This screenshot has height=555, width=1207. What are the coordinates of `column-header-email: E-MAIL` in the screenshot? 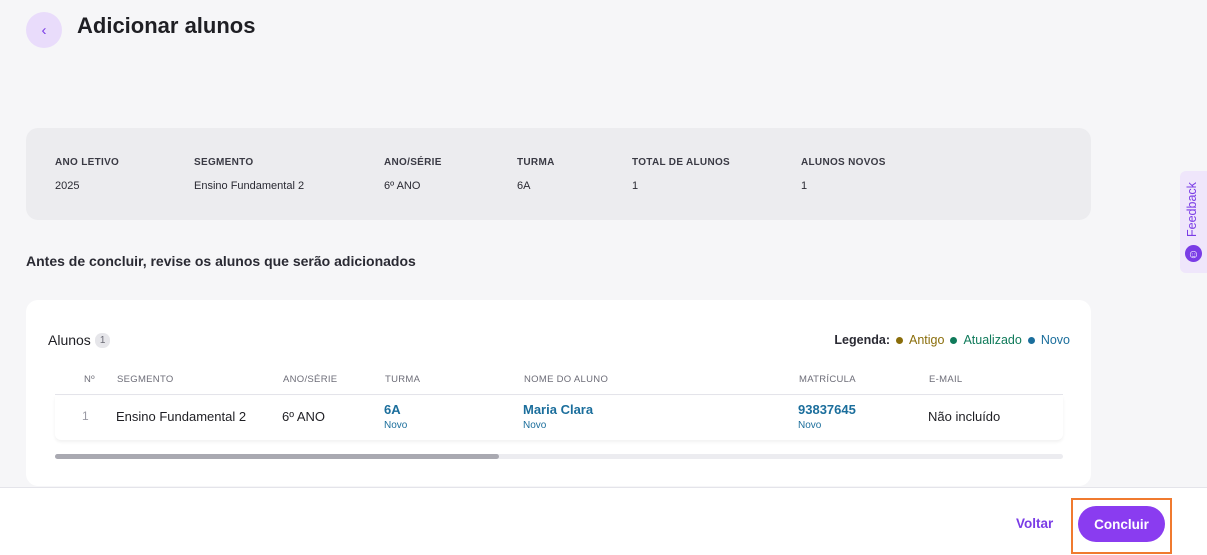 It's located at (946, 379).